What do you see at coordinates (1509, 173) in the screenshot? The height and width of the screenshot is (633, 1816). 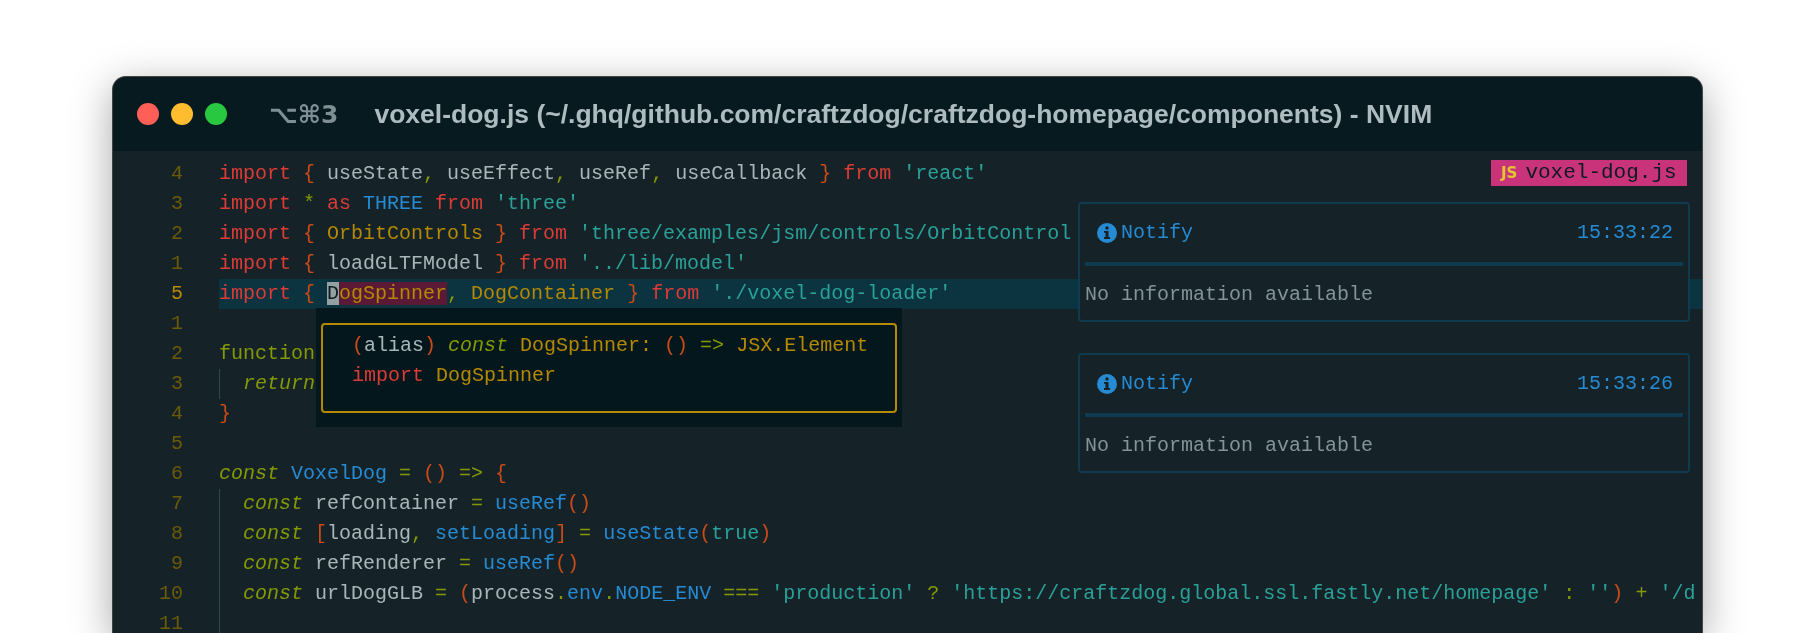 I see `file-type-icon: JS` at bounding box center [1509, 173].